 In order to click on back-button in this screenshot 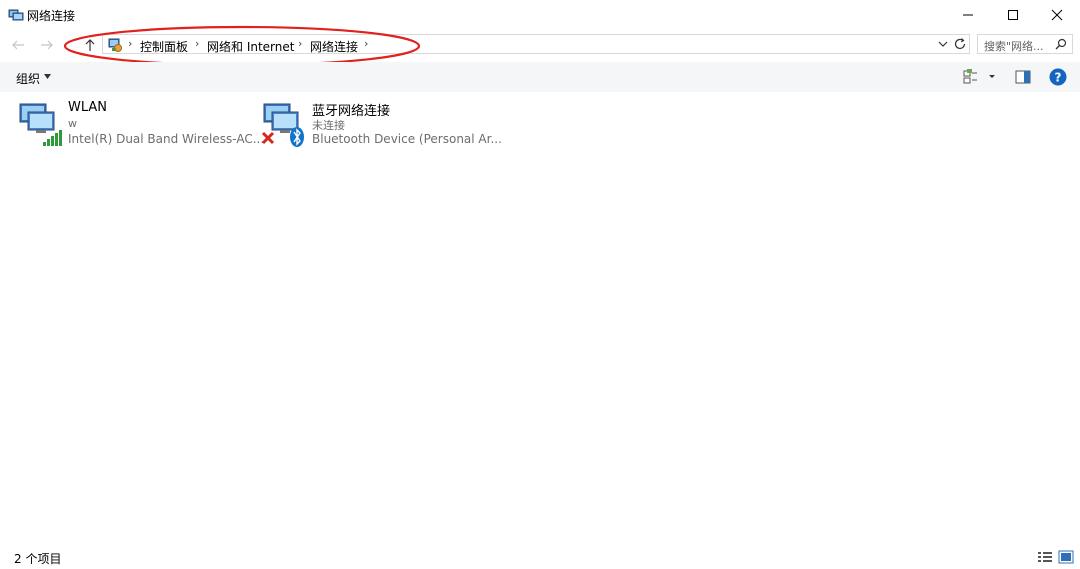, I will do `click(18, 45)`.